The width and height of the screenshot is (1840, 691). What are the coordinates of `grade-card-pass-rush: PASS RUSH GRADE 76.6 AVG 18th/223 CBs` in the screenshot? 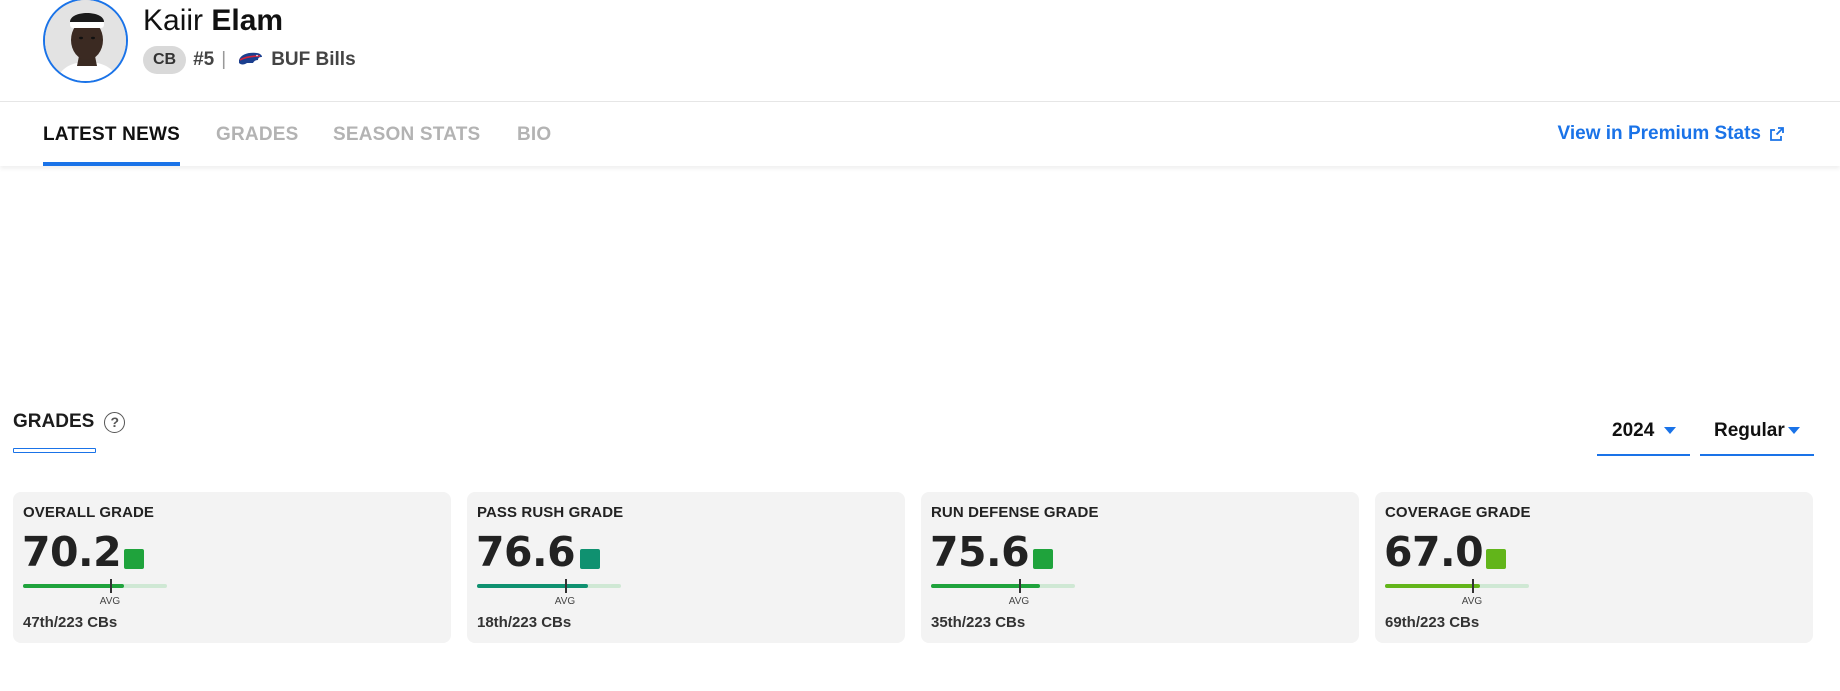 It's located at (686, 567).